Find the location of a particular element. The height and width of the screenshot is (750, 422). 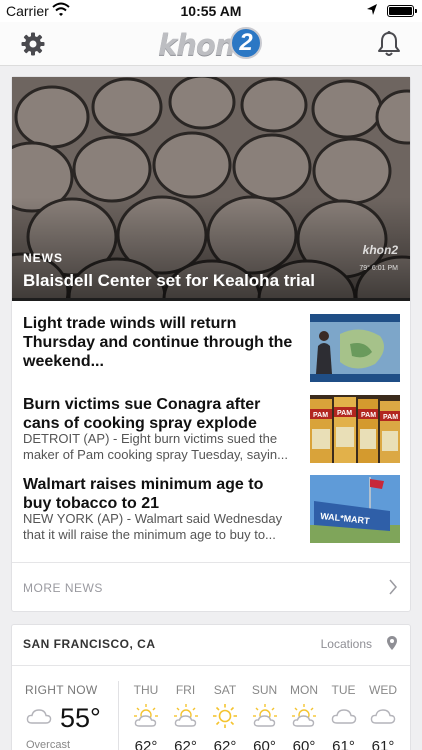

more-news-label: MORE NEWS is located at coordinates (63, 588).